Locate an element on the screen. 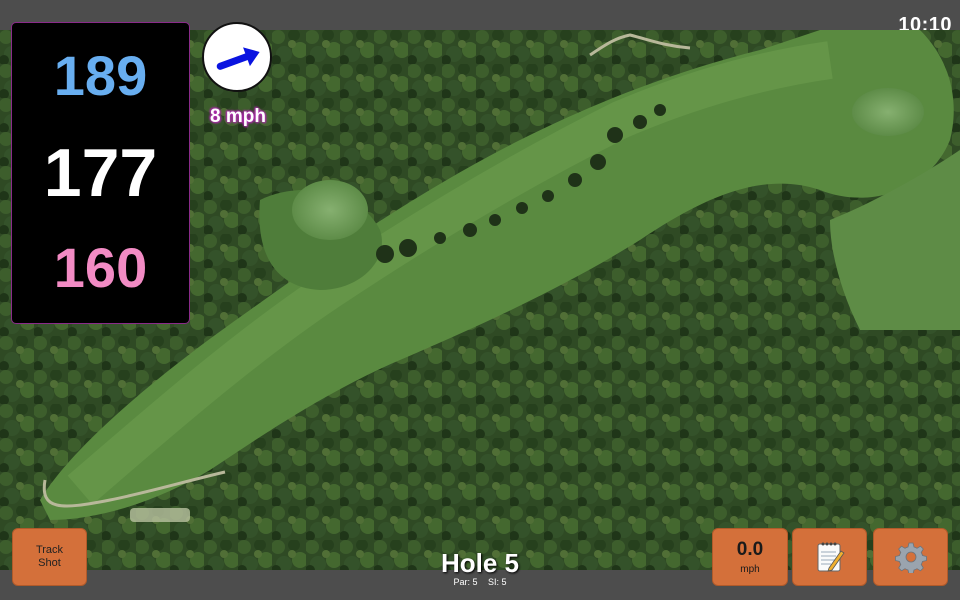  hole-stroke-index: SI: 5 is located at coordinates (497, 582).